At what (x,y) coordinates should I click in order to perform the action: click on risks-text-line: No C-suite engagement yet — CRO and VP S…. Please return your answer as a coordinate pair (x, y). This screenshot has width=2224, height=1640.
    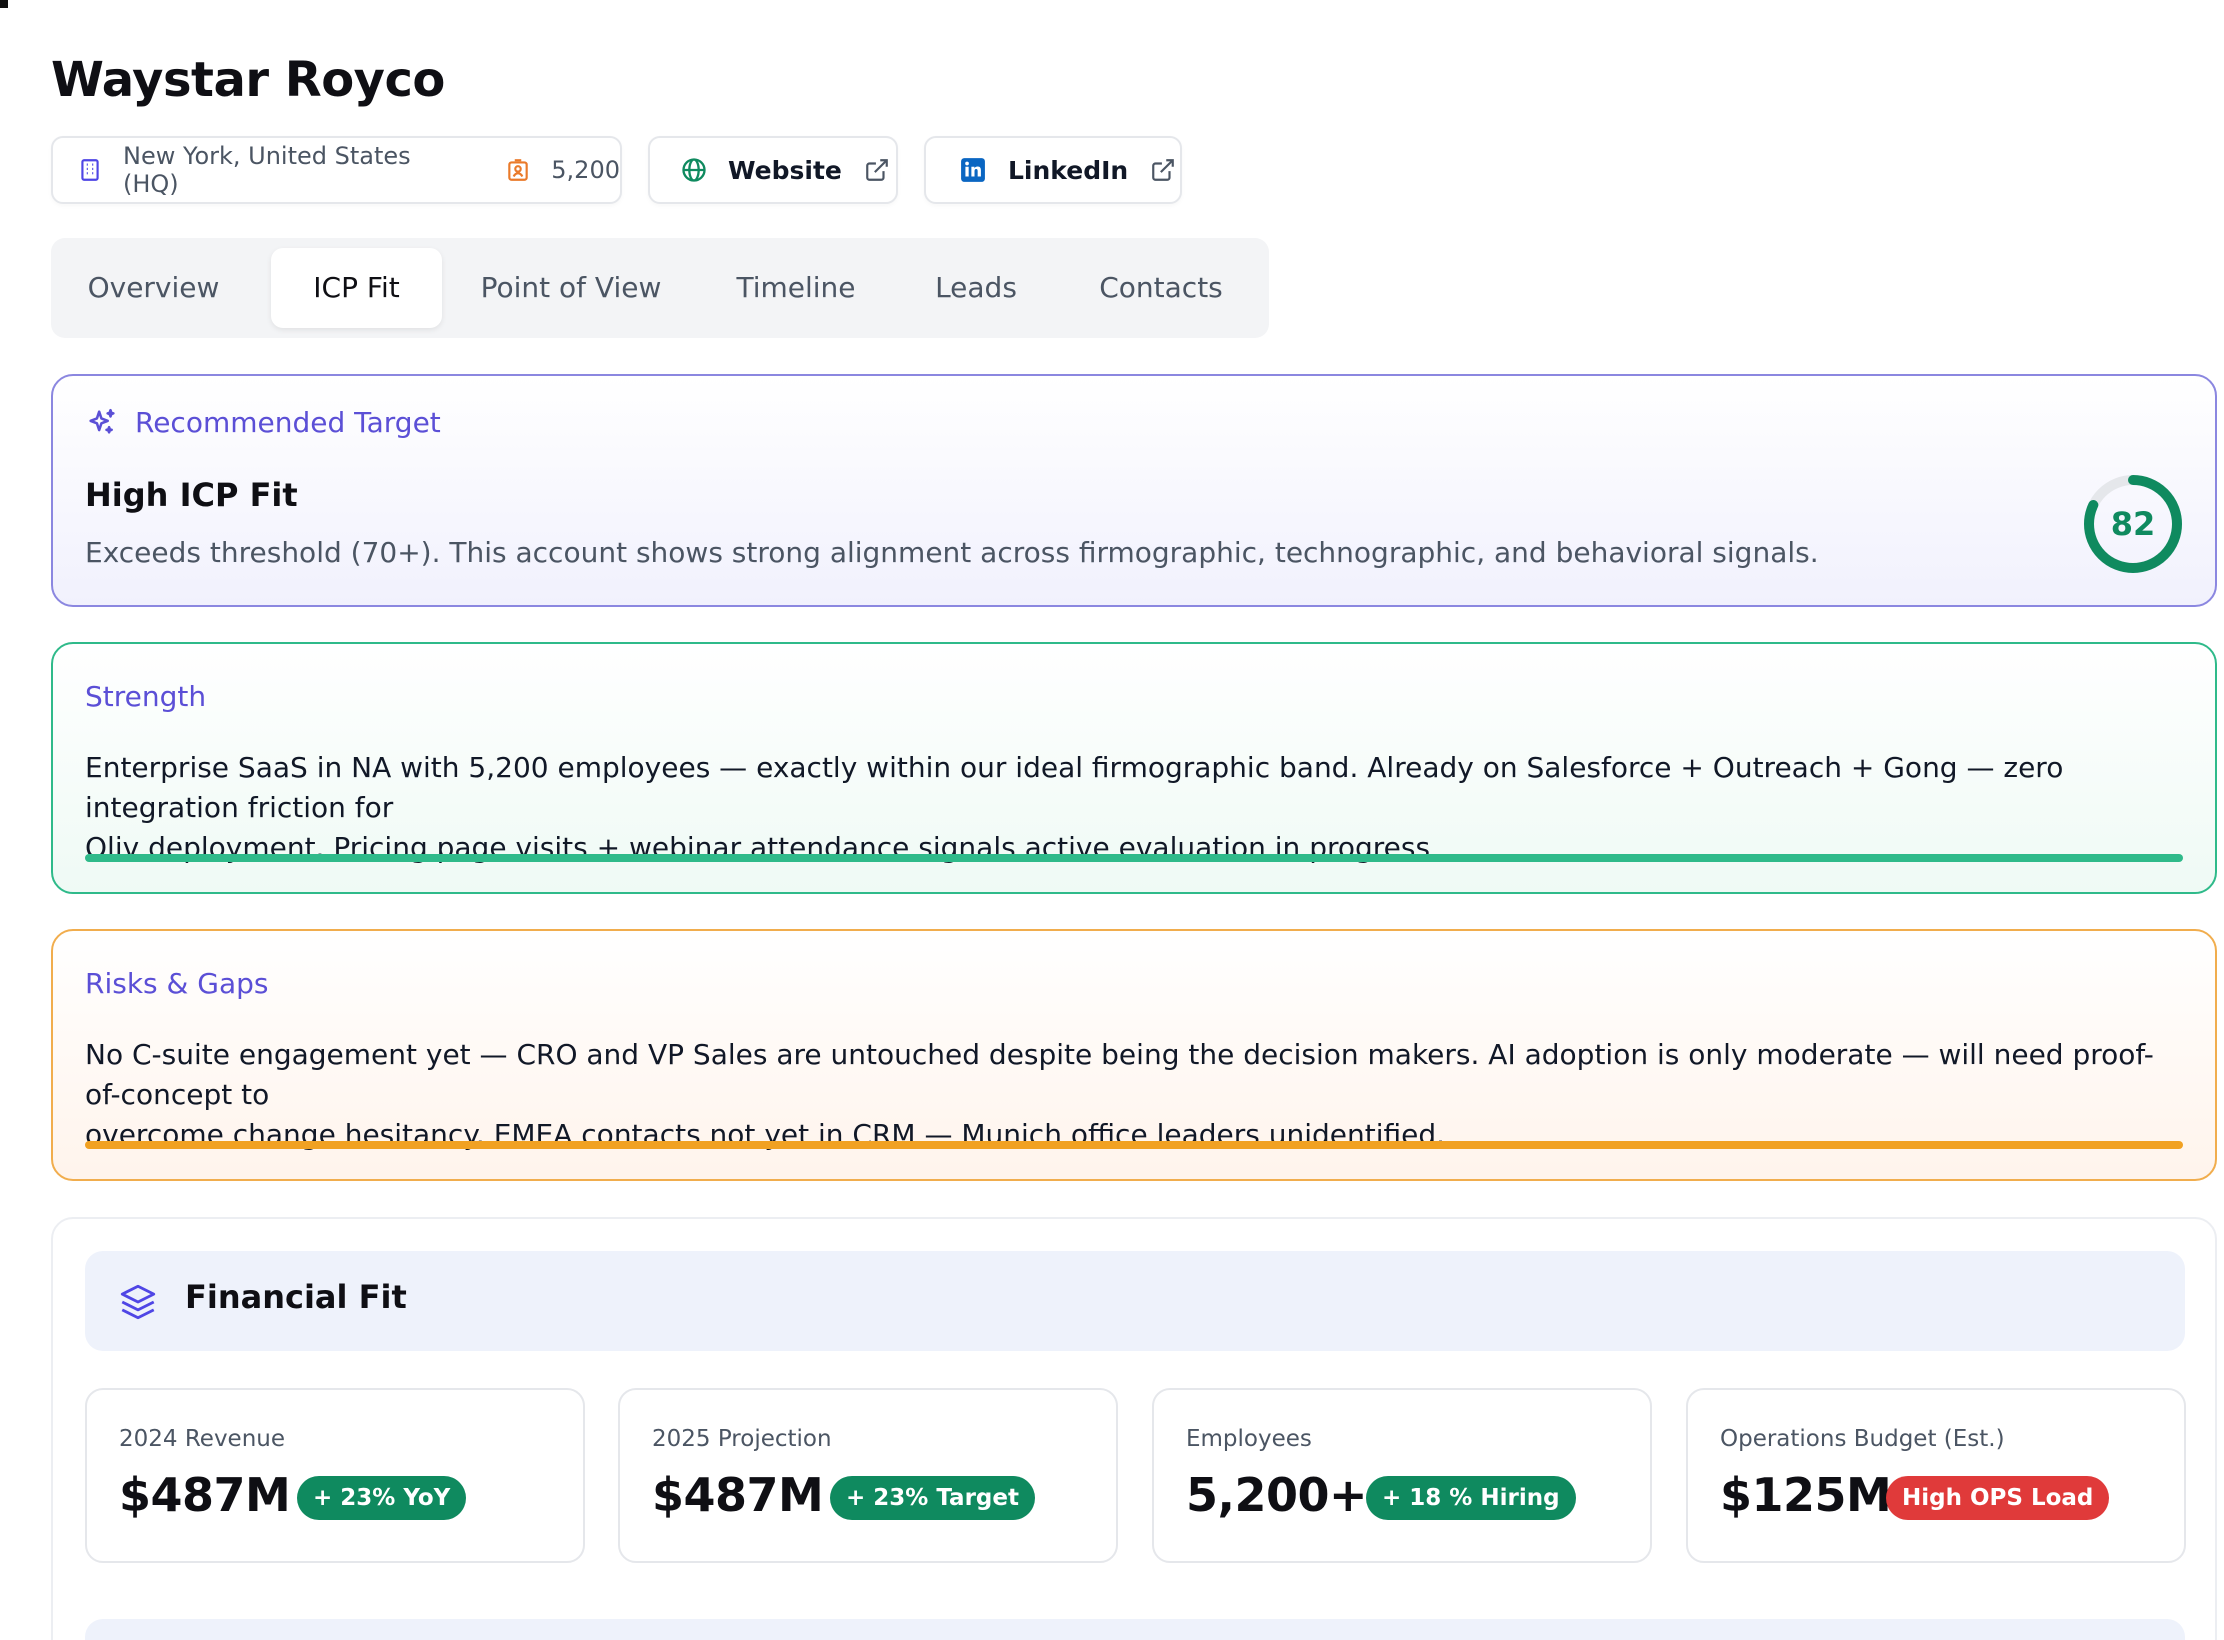
    Looking at the image, I should click on (1119, 1074).